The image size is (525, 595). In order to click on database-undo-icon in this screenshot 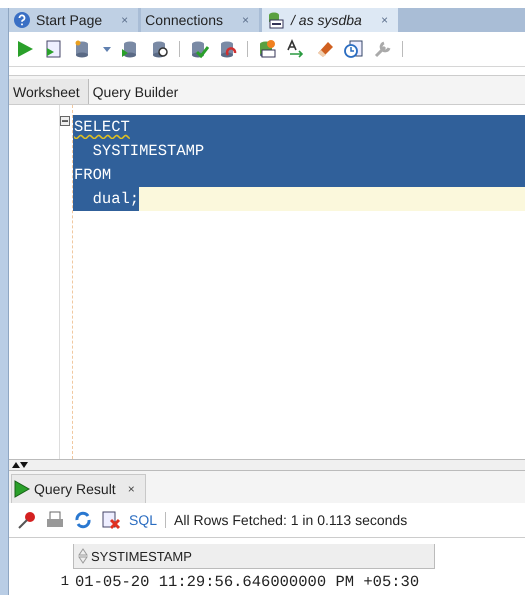, I will do `click(228, 49)`.